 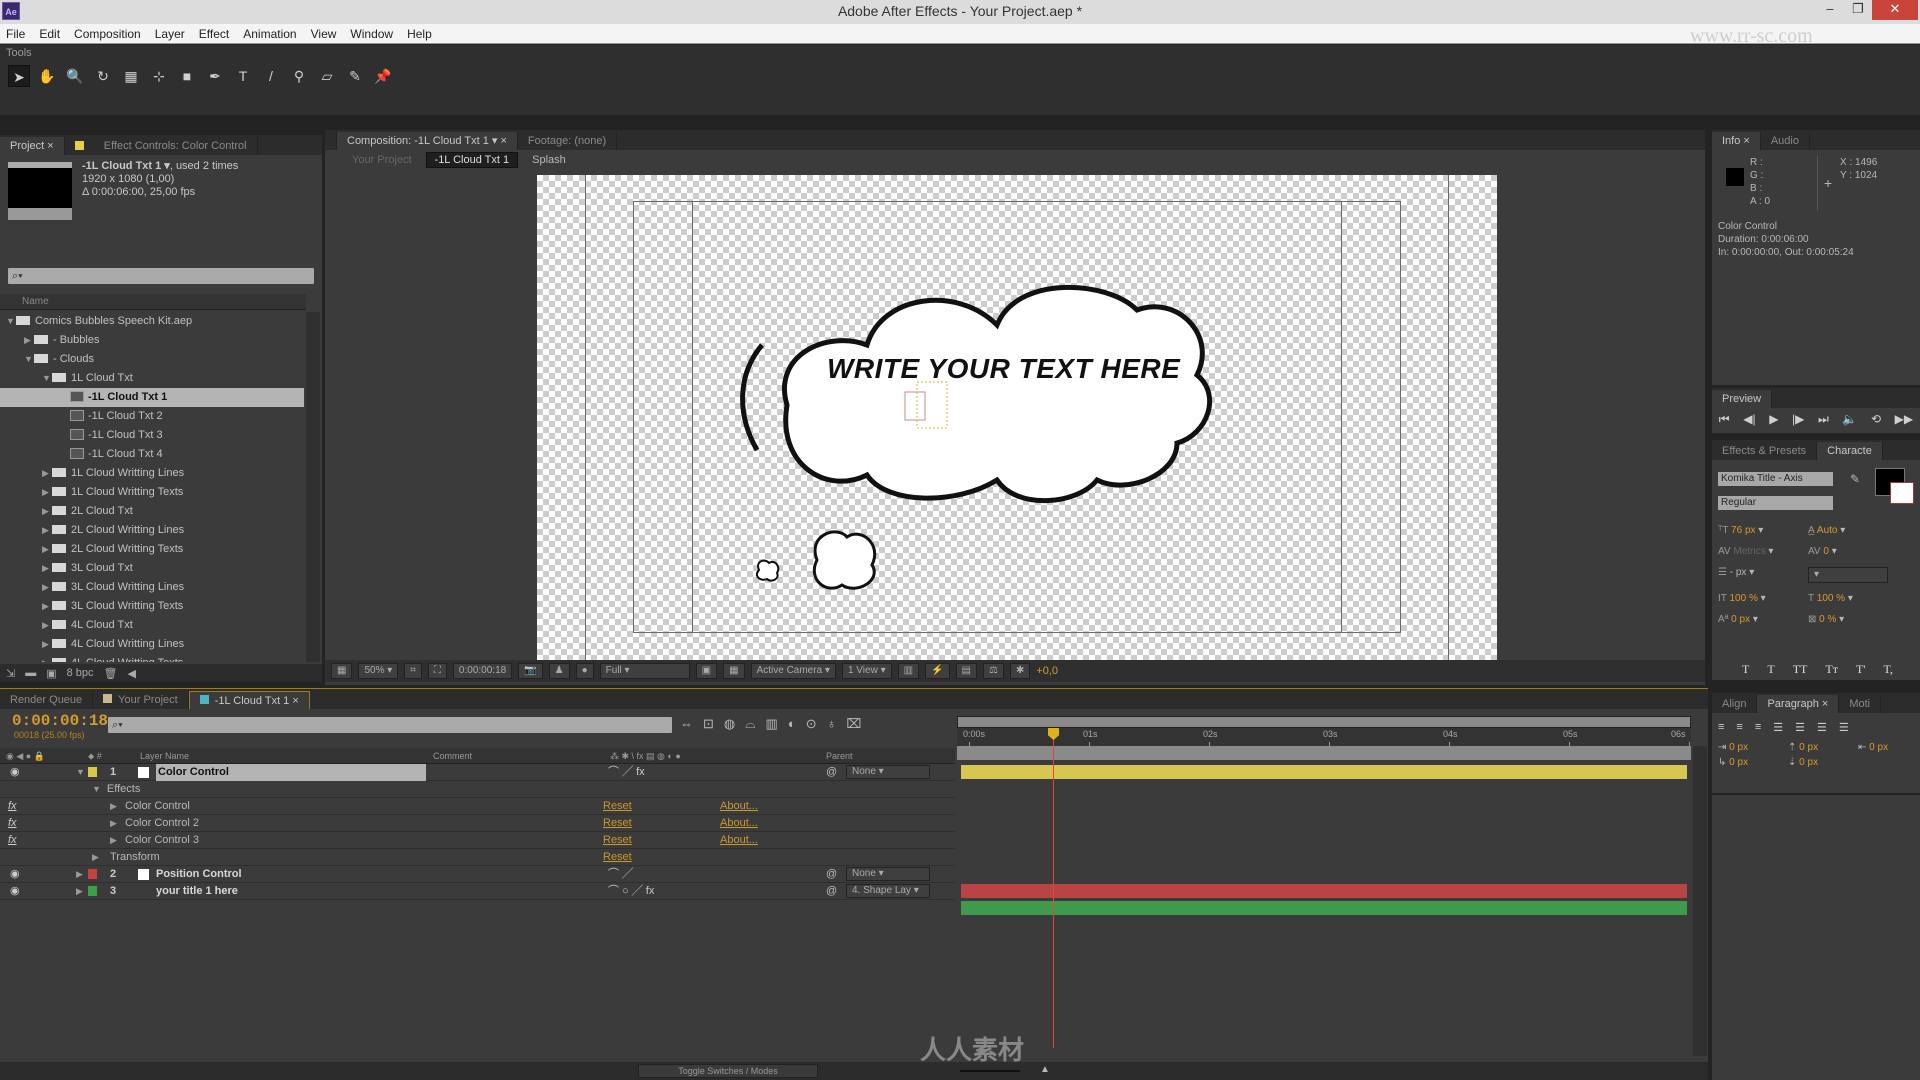 I want to click on layer-name-header: Layer Name, so click(x=164, y=756).